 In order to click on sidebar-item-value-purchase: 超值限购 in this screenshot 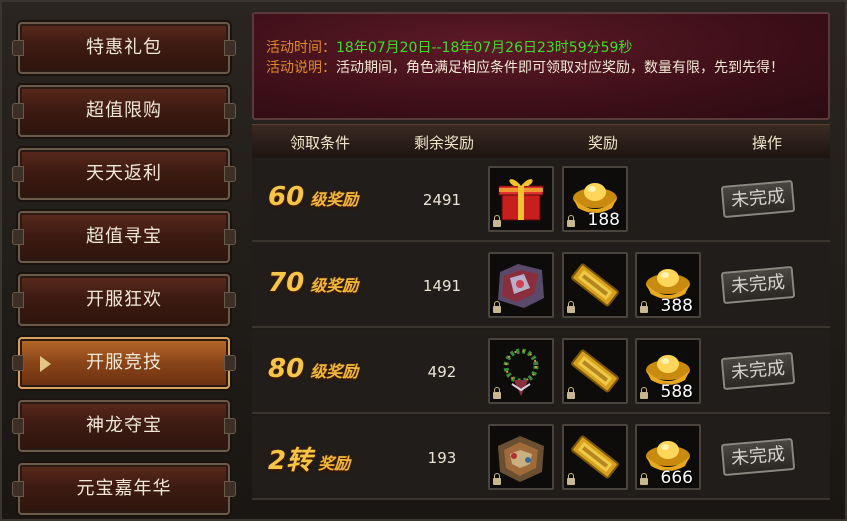, I will do `click(124, 111)`.